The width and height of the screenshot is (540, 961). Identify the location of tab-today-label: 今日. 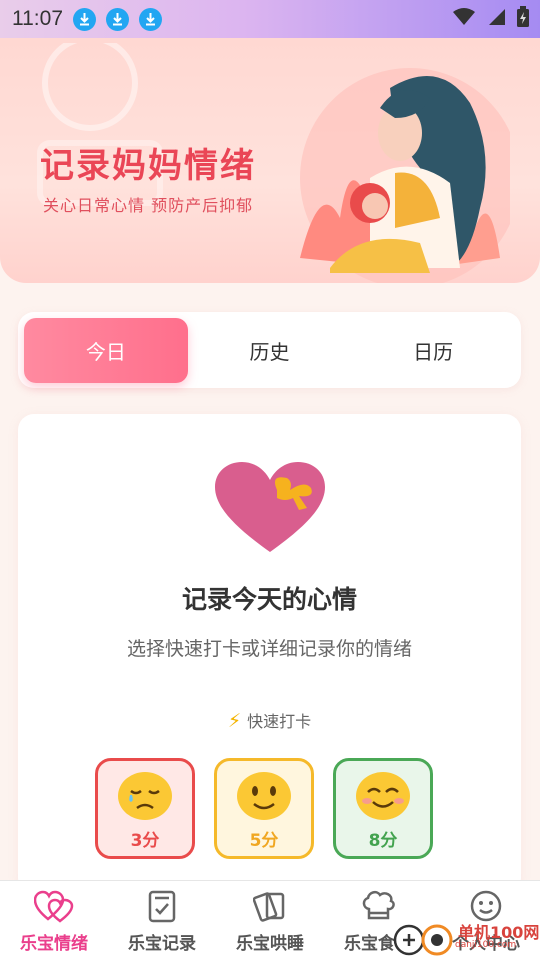
(105, 351).